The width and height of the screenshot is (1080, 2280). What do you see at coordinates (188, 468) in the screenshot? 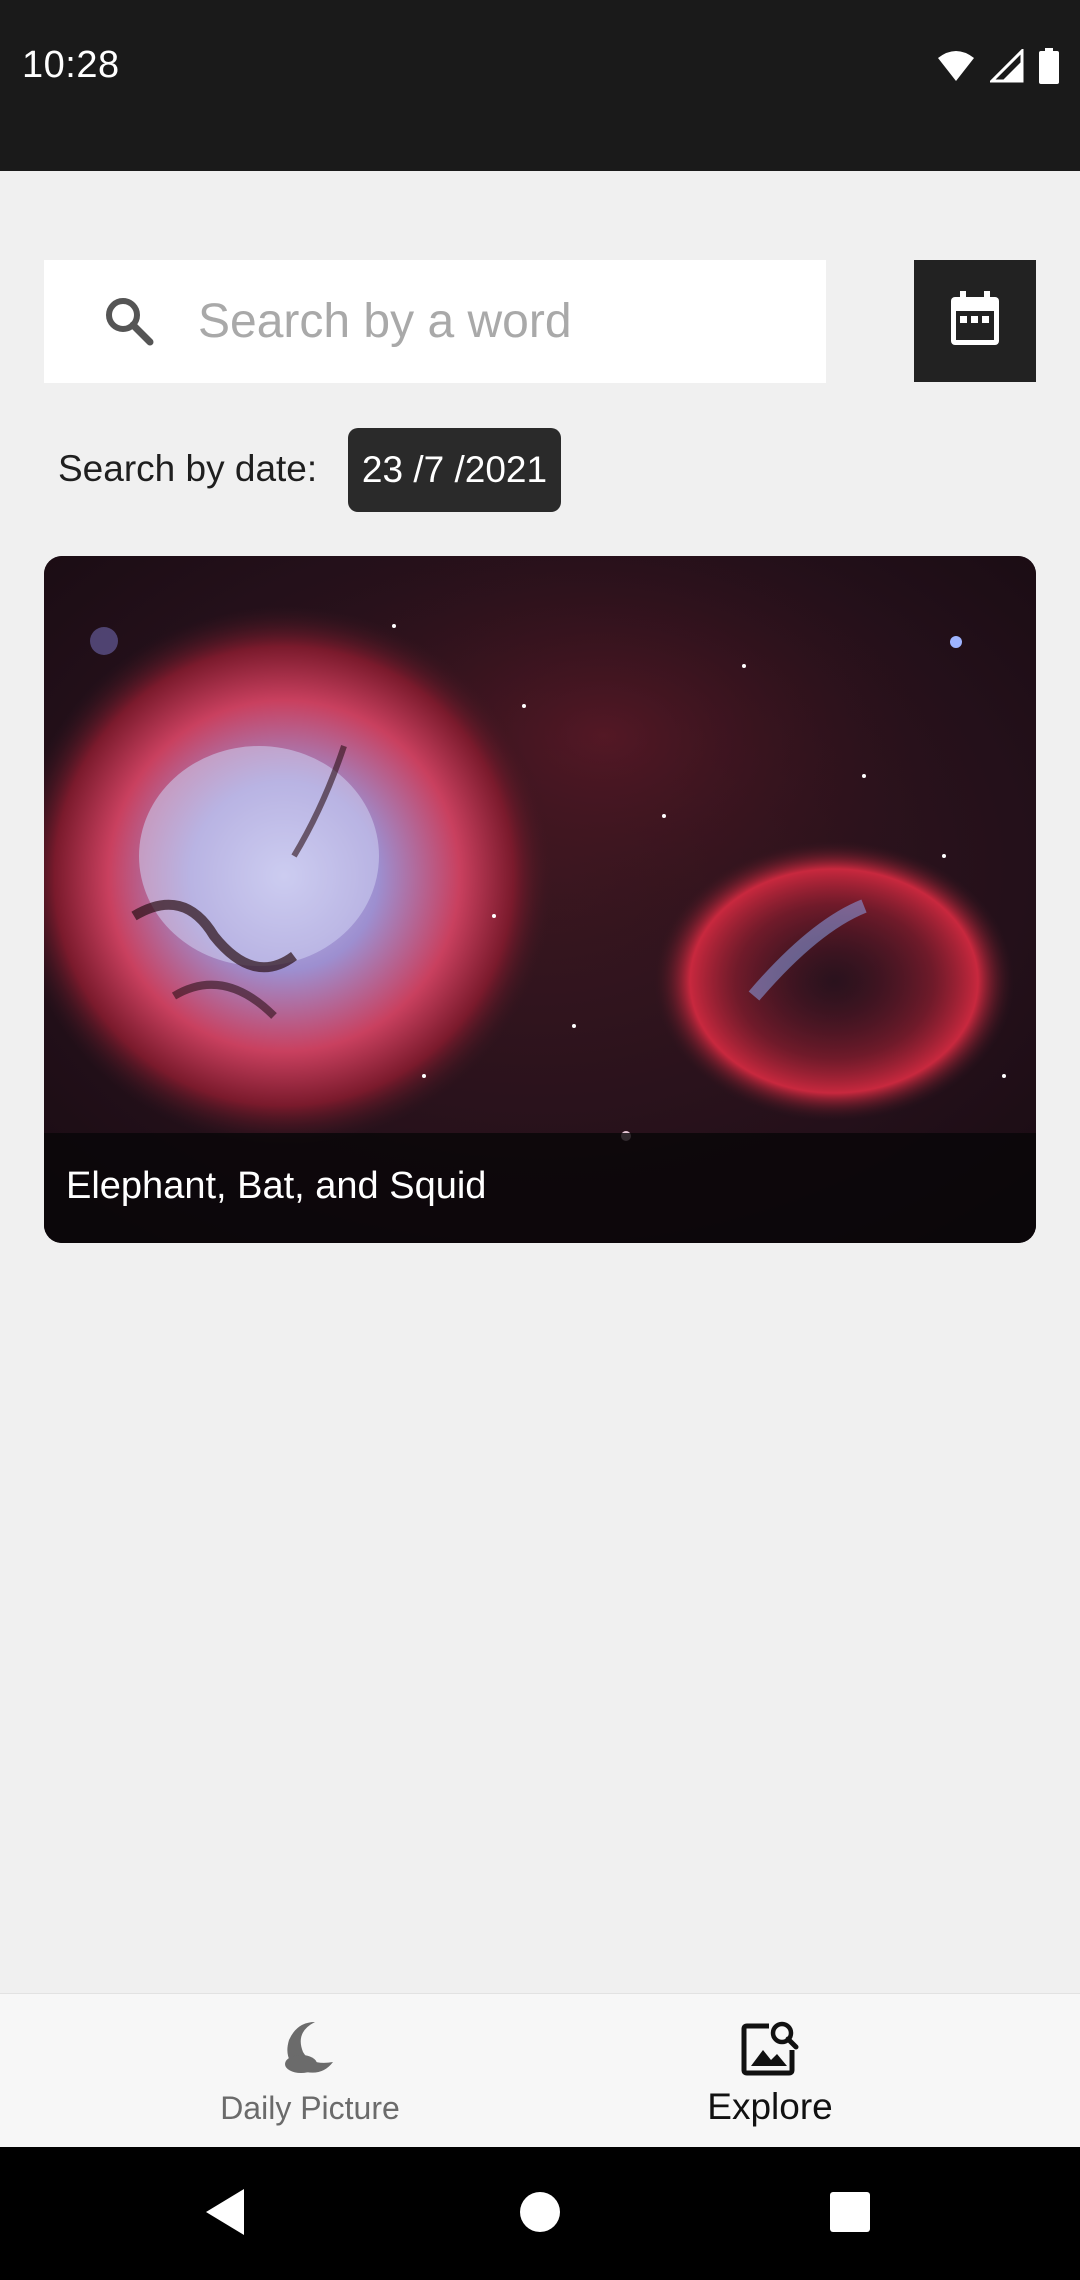
I see `date-filter-label: Search by date:` at bounding box center [188, 468].